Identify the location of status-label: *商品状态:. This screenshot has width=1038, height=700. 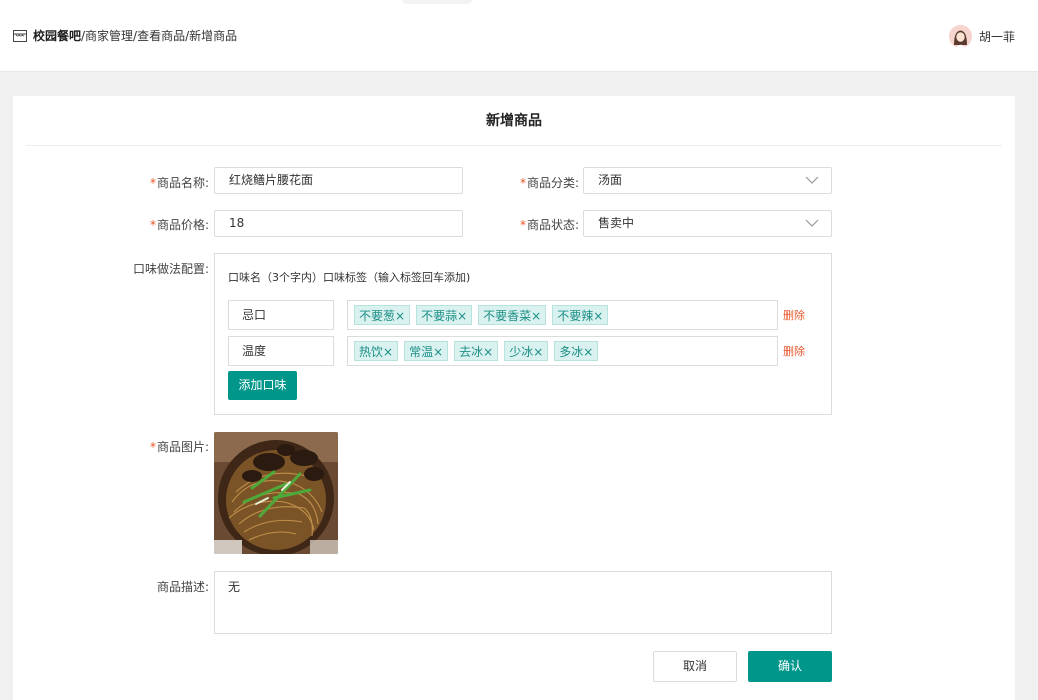
(521, 224).